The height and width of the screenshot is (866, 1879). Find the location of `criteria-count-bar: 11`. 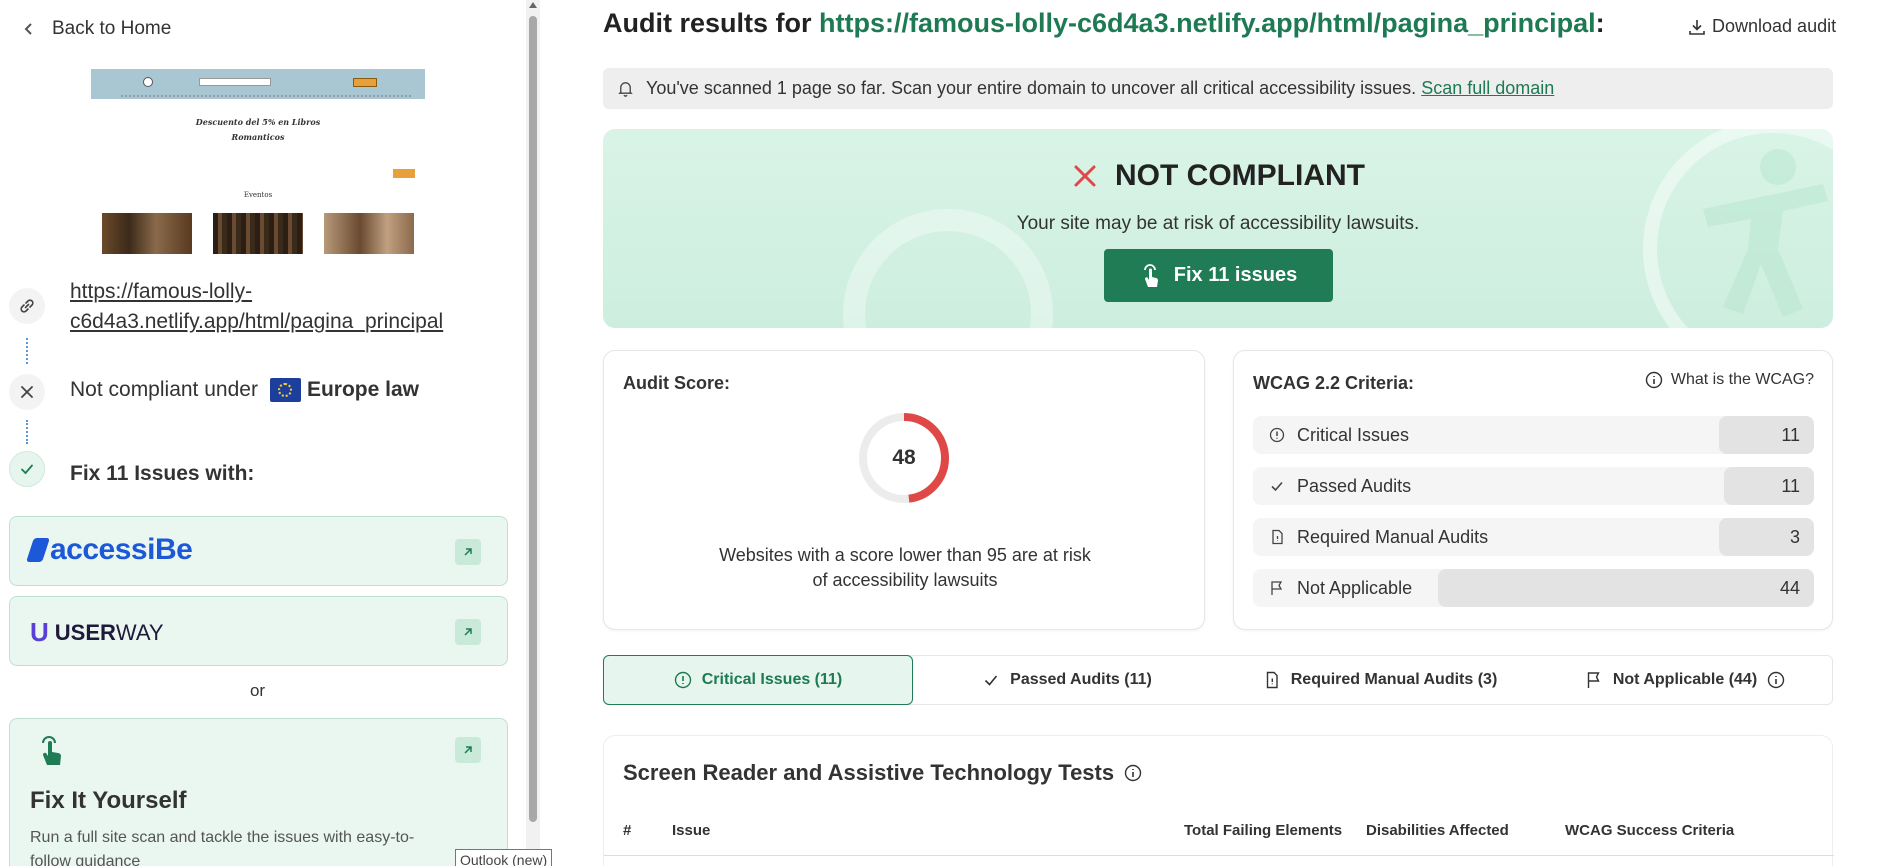

criteria-count-bar: 11 is located at coordinates (1766, 435).